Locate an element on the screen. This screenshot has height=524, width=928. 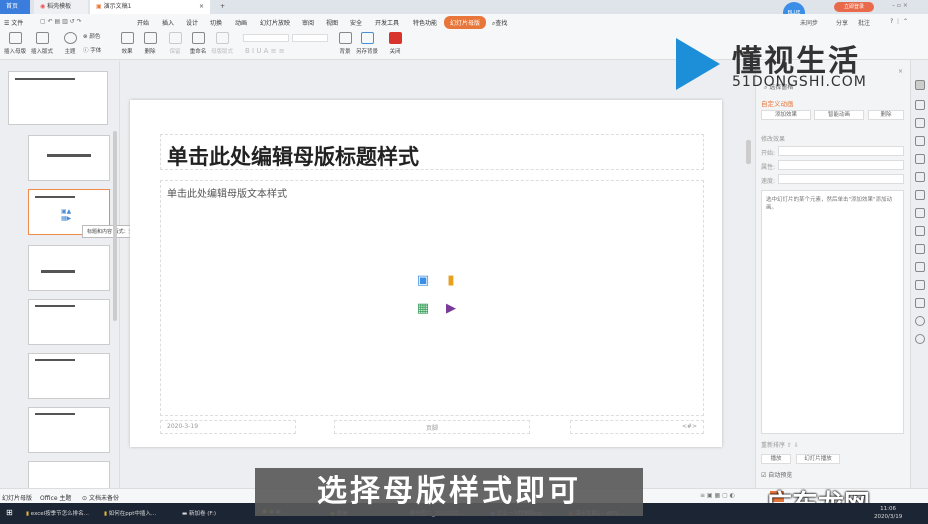
search-label: 查找 is located at coordinates (501, 23).